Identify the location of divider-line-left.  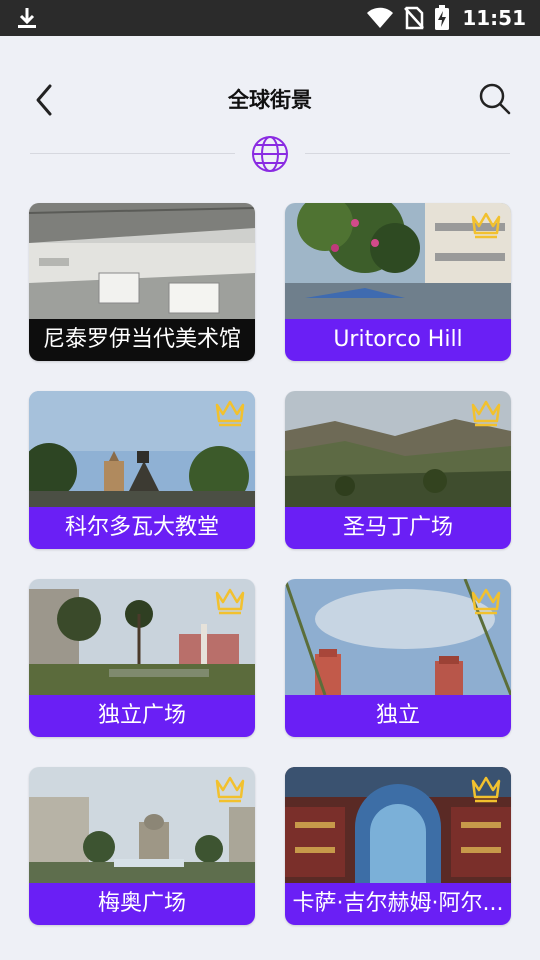
(132, 153).